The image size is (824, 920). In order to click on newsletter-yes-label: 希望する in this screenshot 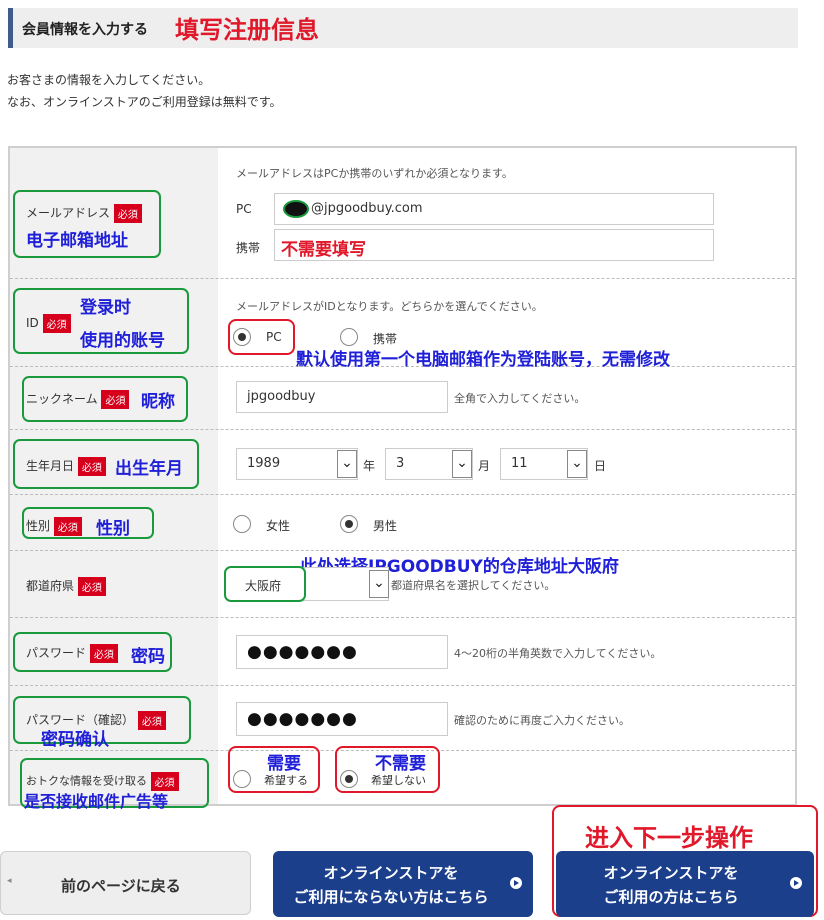, I will do `click(286, 780)`.